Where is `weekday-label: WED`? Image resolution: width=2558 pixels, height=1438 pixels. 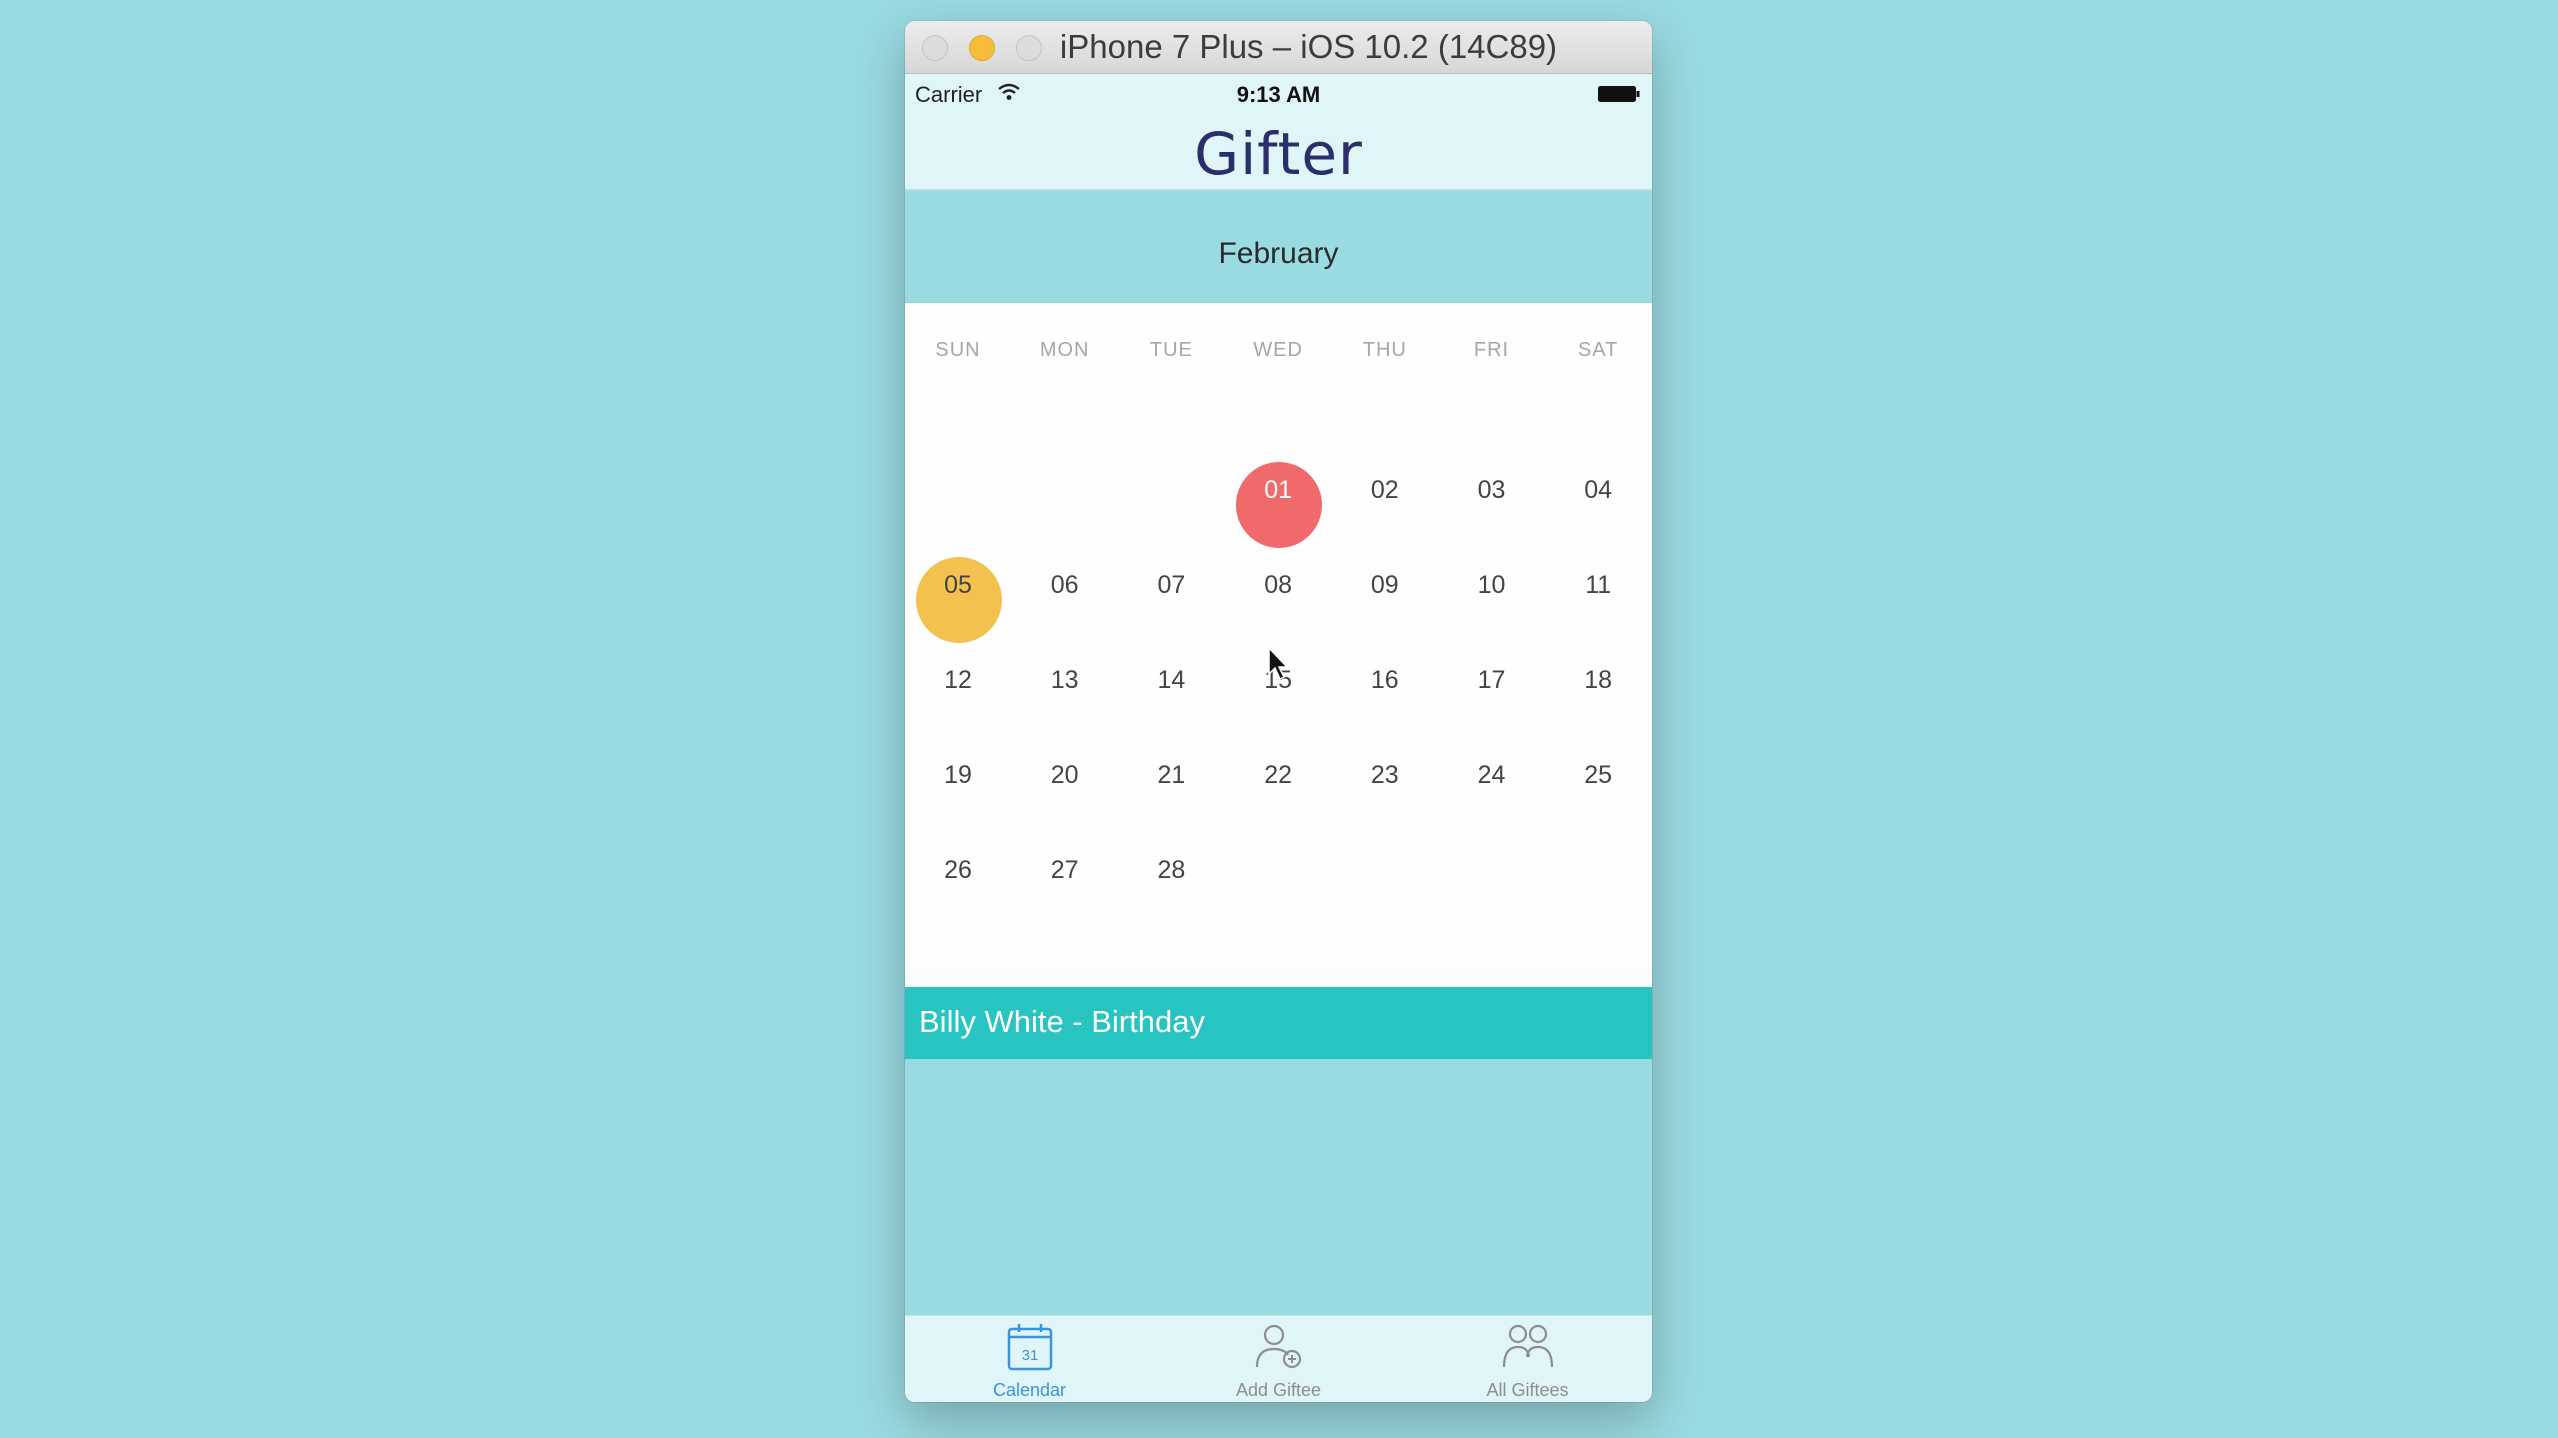
weekday-label: WED is located at coordinates (1278, 350).